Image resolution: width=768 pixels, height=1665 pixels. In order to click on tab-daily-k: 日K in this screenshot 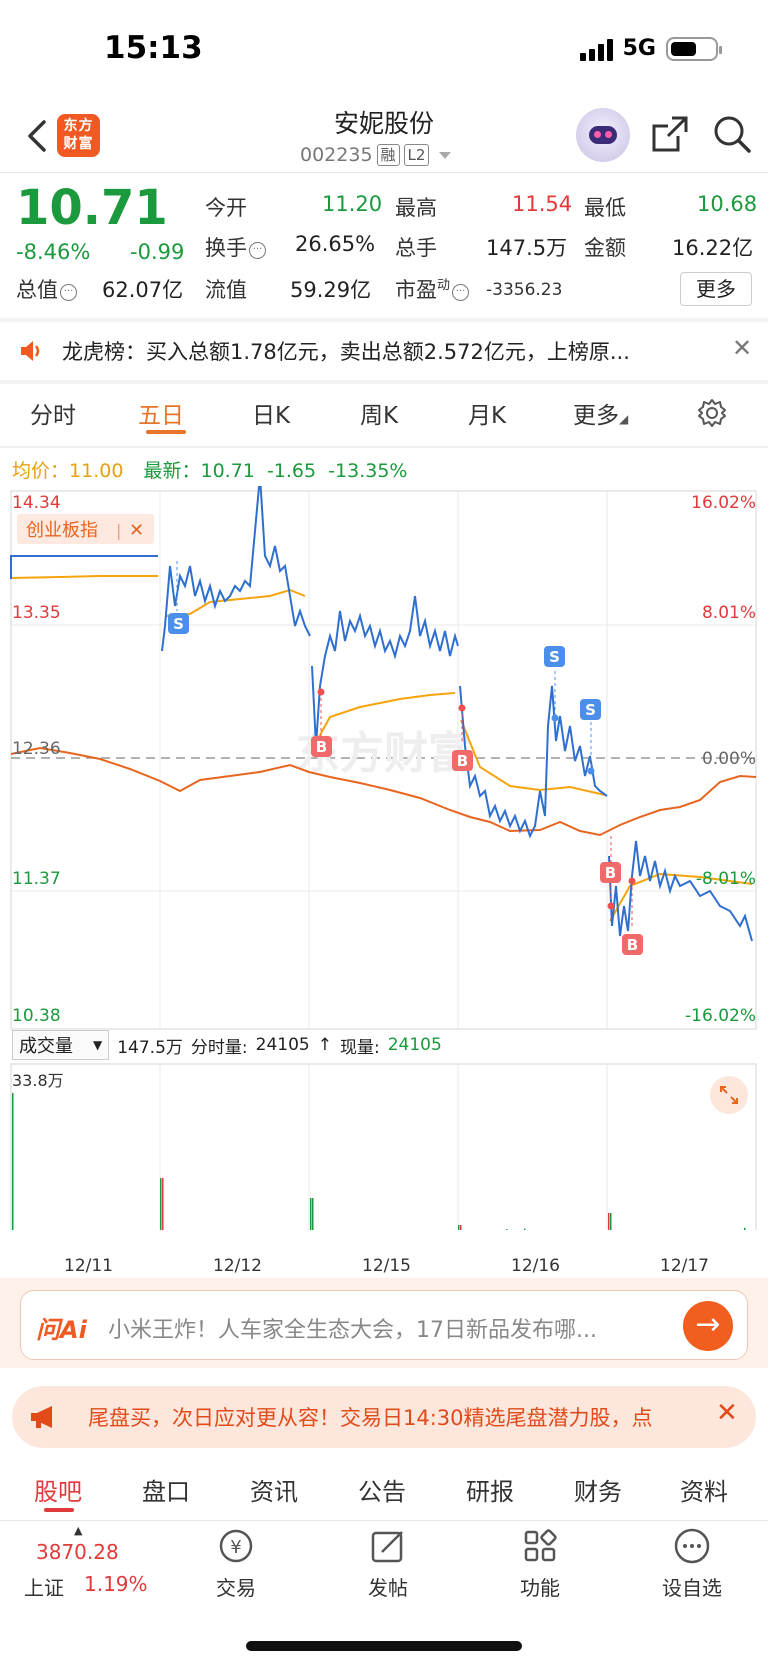, I will do `click(271, 413)`.